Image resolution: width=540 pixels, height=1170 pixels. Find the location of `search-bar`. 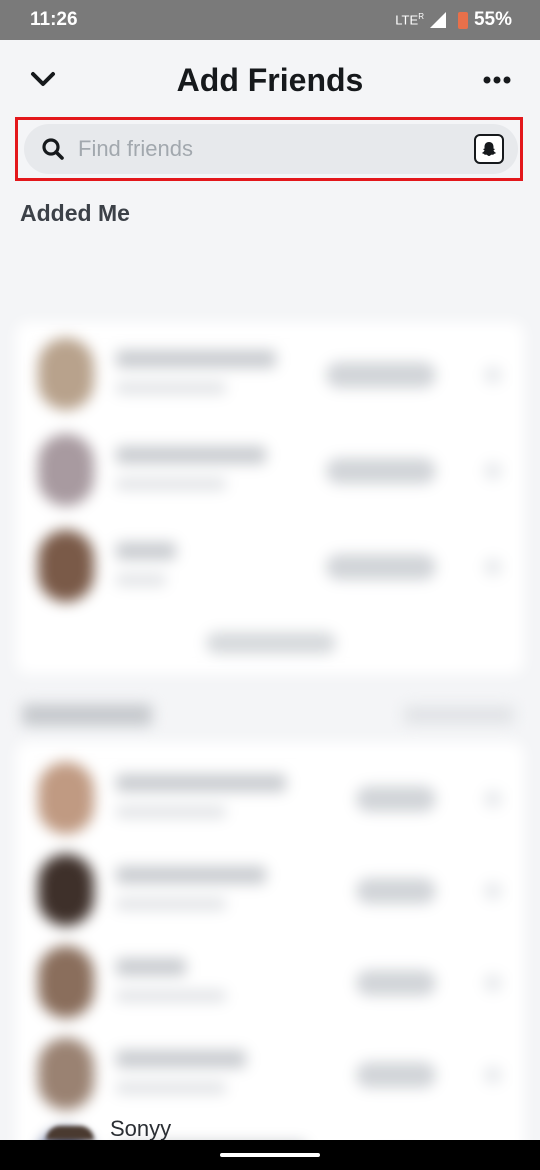

search-bar is located at coordinates (271, 149).